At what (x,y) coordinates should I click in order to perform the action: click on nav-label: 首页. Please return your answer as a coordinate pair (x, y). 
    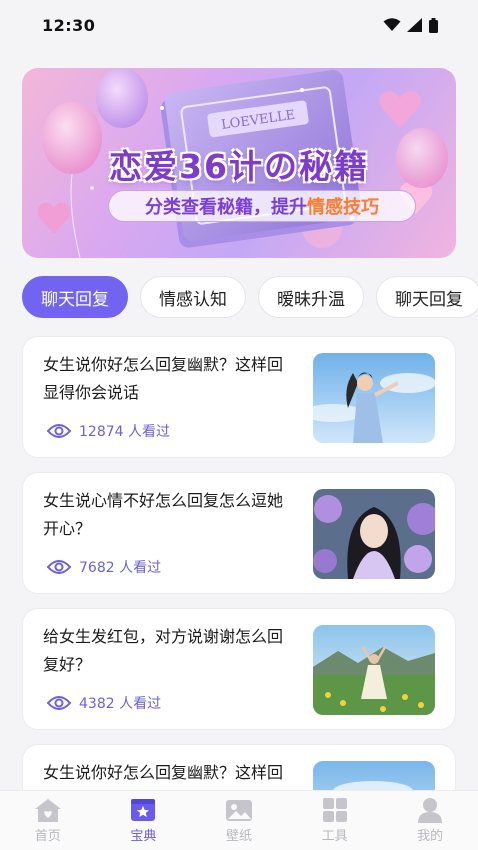
    Looking at the image, I should click on (47, 836).